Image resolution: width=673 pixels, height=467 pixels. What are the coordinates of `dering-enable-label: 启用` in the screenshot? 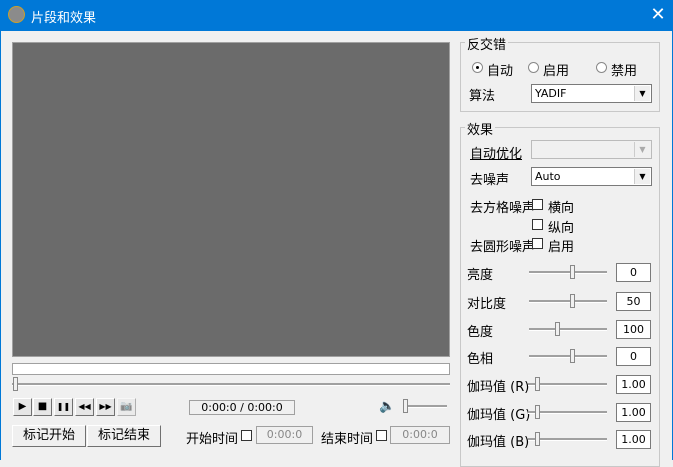 It's located at (561, 245).